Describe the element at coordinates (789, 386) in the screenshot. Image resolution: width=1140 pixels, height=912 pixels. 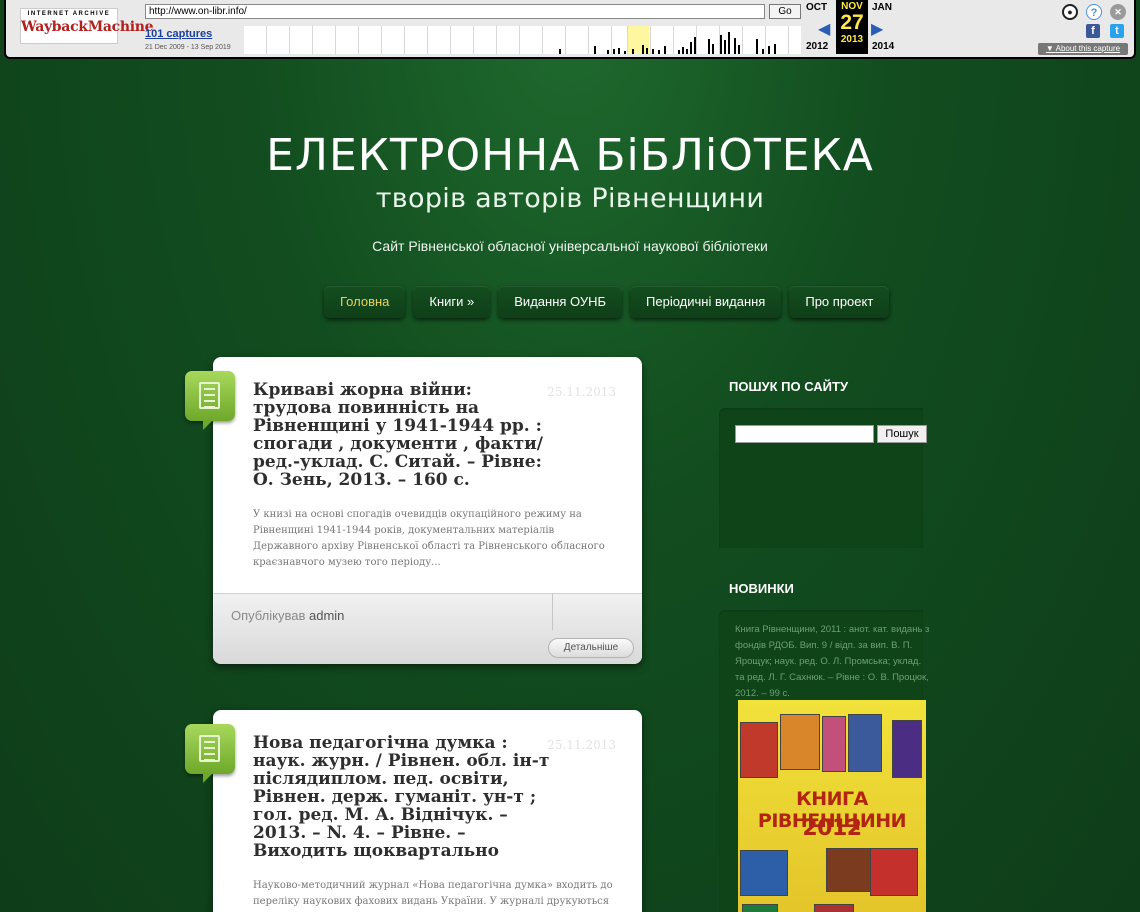
I see `search-widget-title: ПОШУК ПО САЙТУ` at that location.